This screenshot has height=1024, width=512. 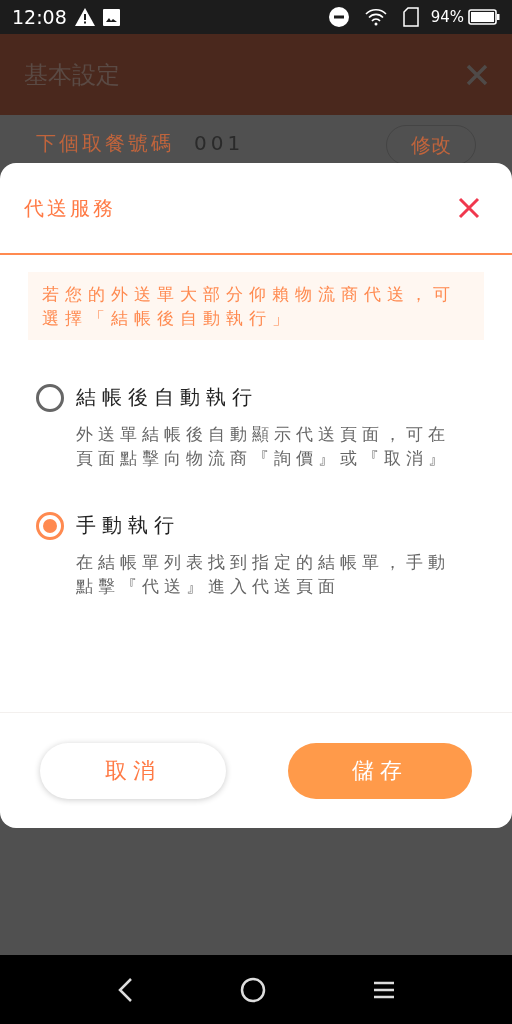 What do you see at coordinates (133, 770) in the screenshot?
I see `cancel-button: 取消` at bounding box center [133, 770].